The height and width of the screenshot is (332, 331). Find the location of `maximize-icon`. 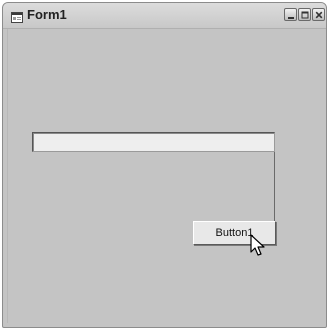

maximize-icon is located at coordinates (305, 15).